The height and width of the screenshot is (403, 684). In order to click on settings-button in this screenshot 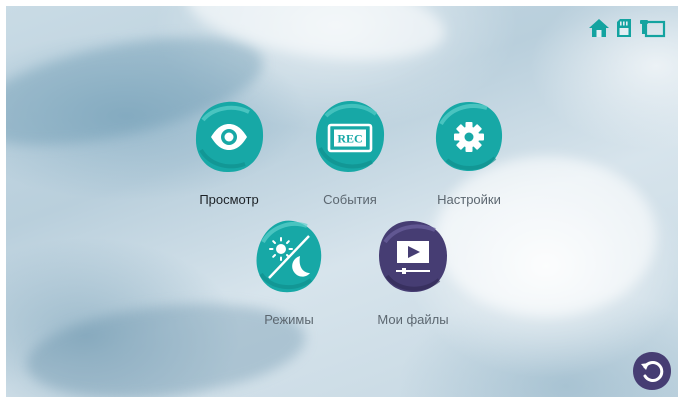, I will do `click(469, 137)`.